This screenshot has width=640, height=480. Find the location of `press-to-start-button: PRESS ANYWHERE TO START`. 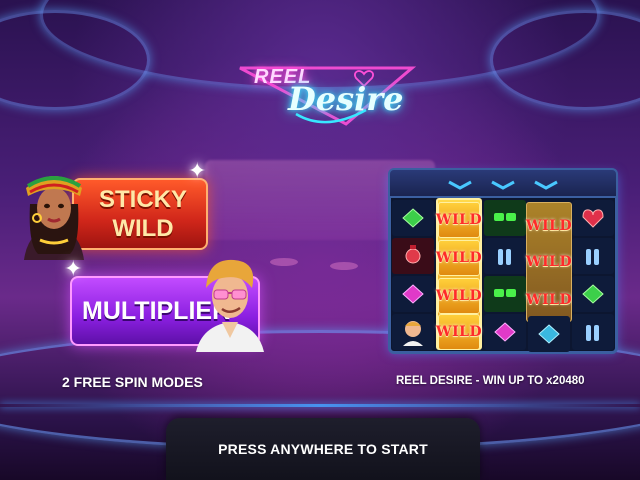

press-to-start-button: PRESS ANYWHERE TO START is located at coordinates (323, 449).